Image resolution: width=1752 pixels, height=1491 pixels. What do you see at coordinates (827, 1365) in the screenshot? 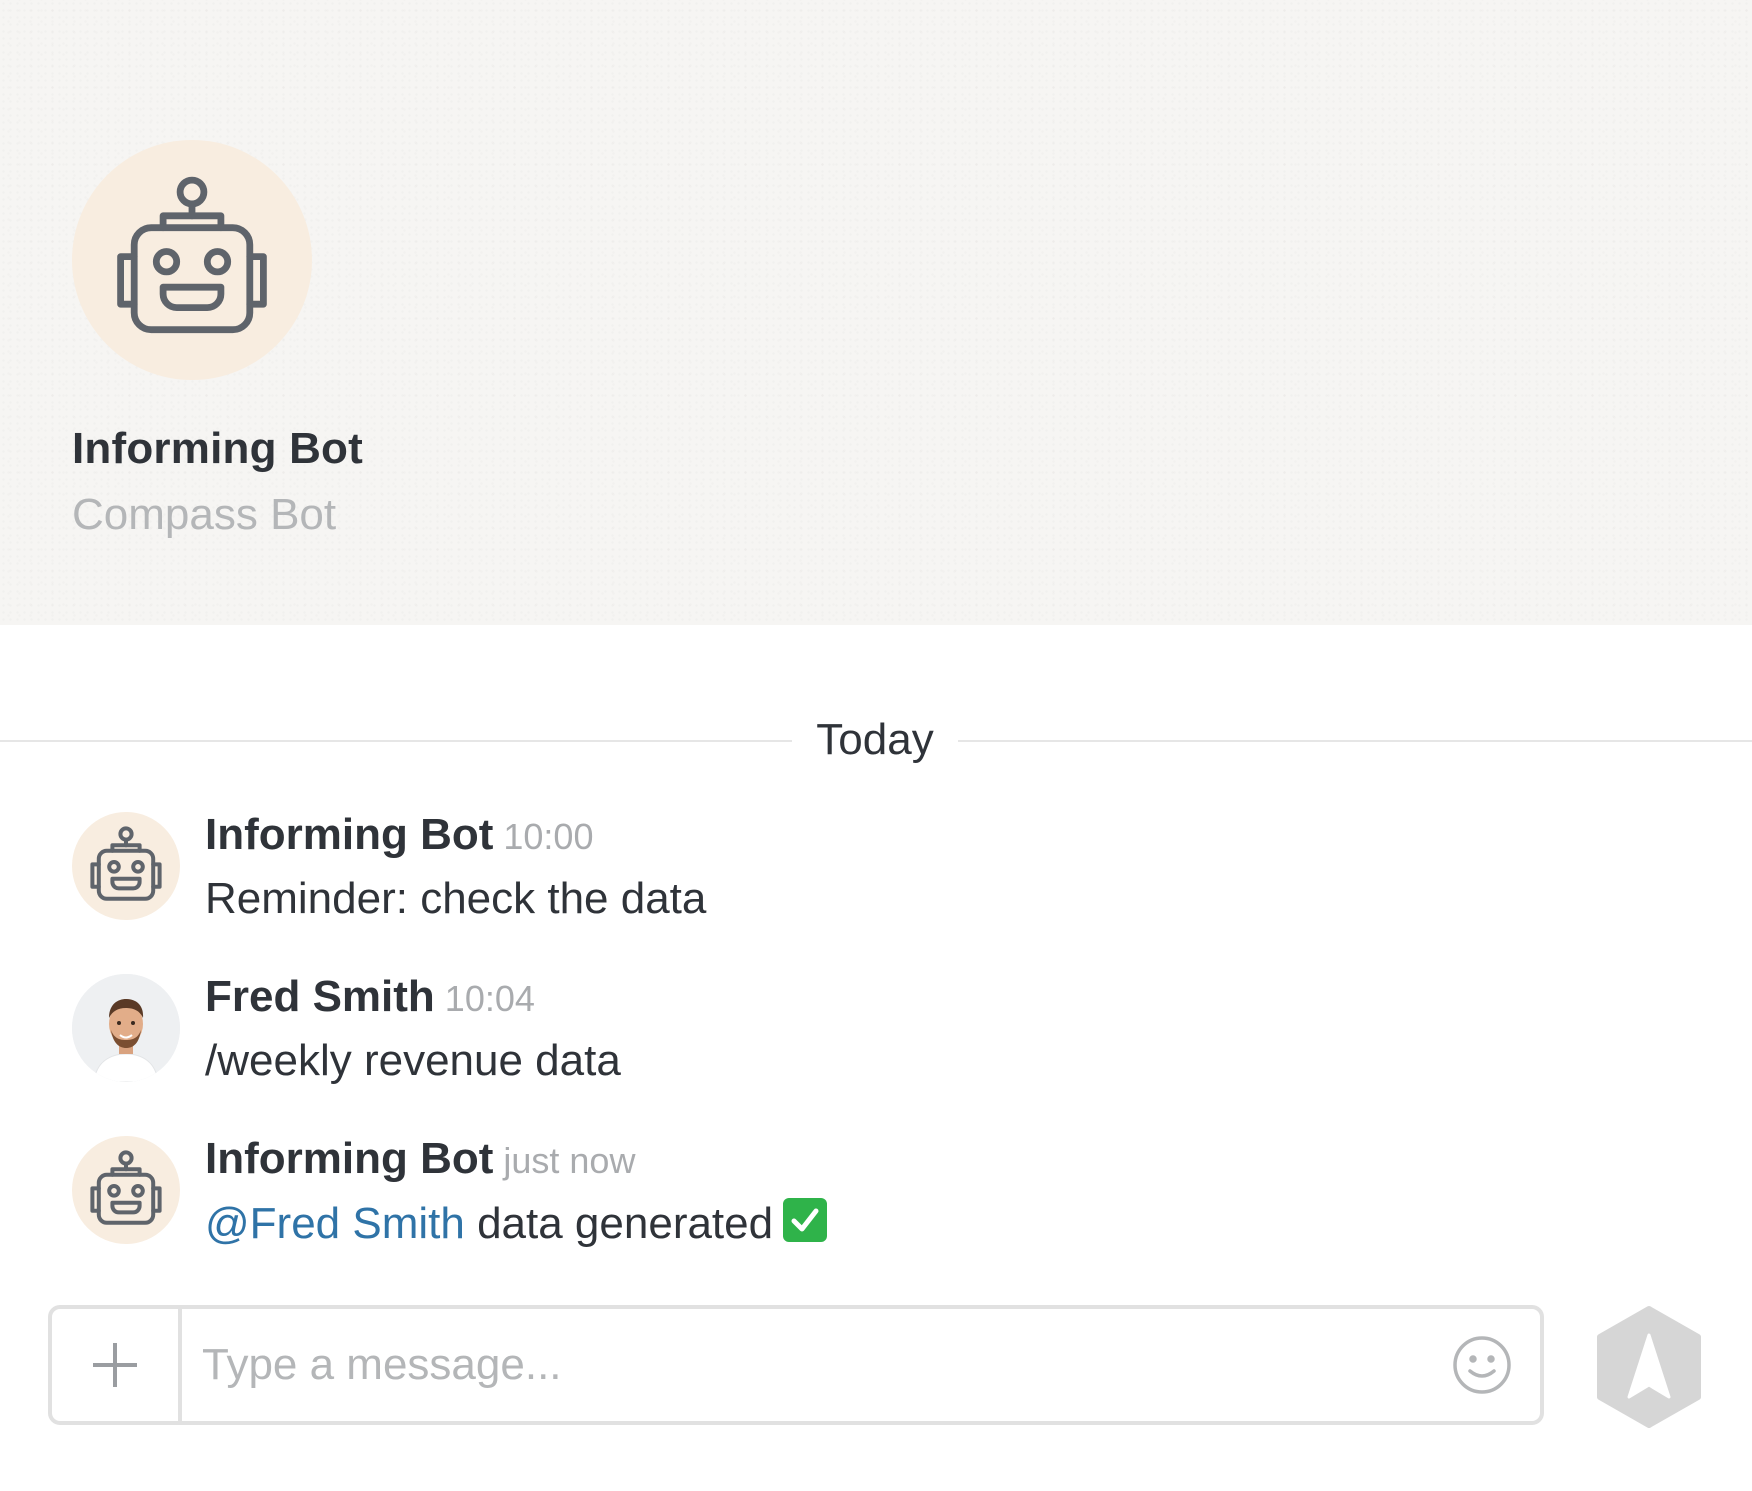
I see `message-input` at bounding box center [827, 1365].